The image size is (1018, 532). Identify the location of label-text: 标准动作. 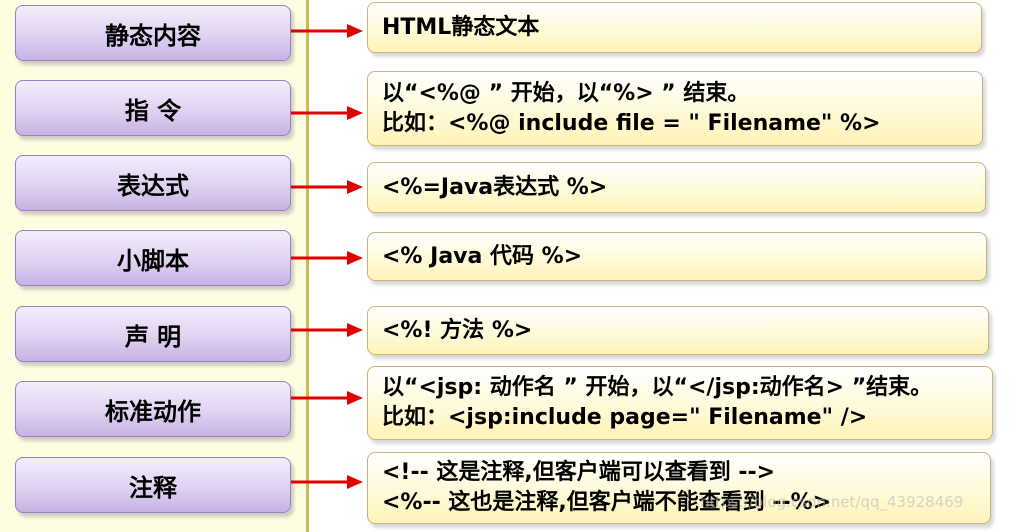
(153, 411).